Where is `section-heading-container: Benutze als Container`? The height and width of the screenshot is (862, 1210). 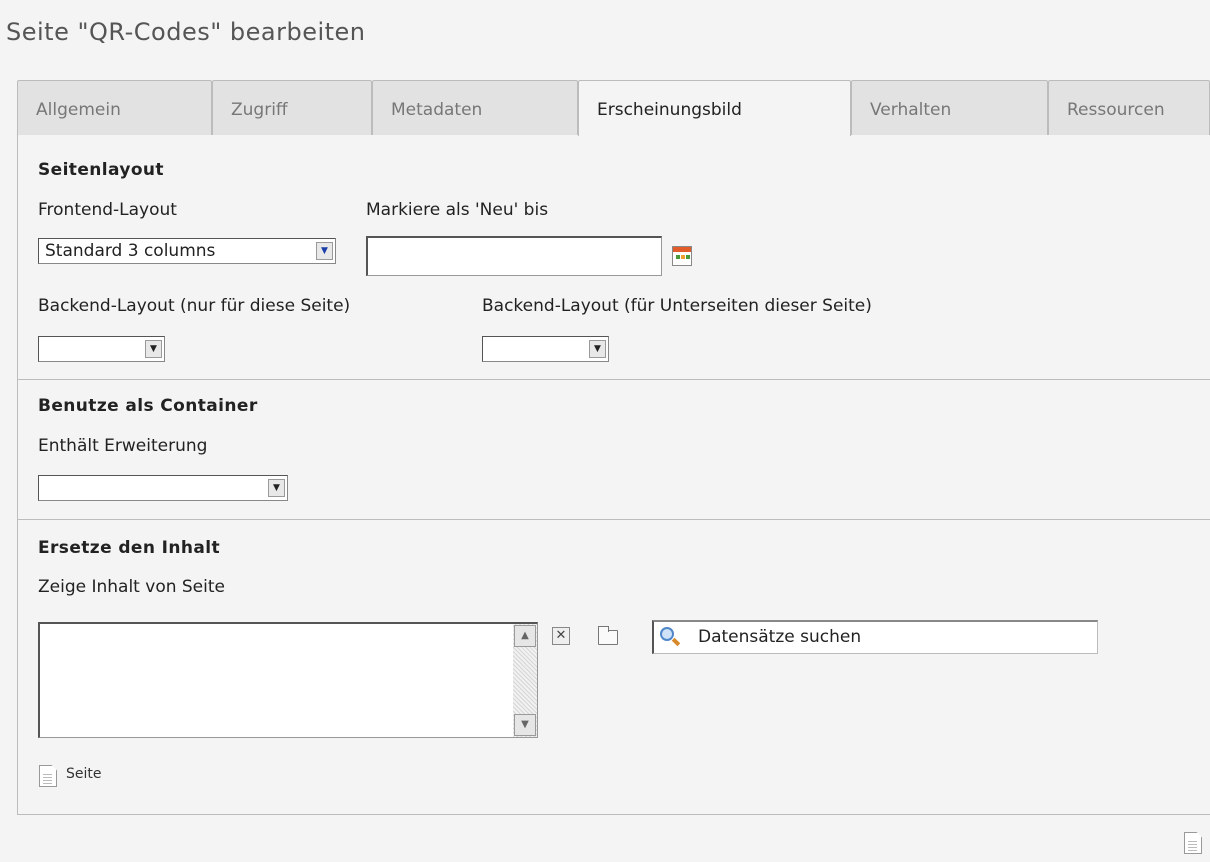 section-heading-container: Benutze als Container is located at coordinates (148, 406).